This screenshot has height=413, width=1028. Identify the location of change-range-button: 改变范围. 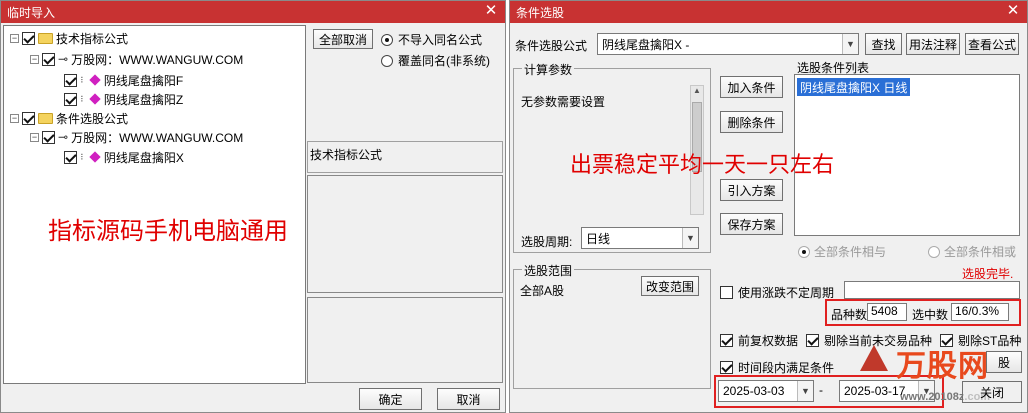
(670, 286).